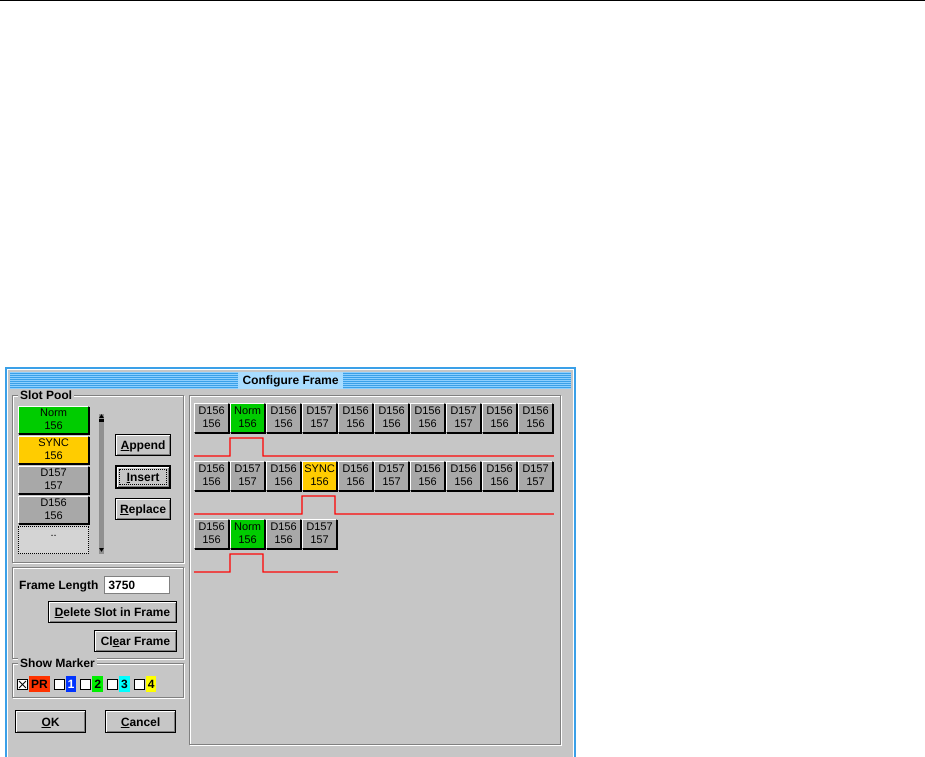 This screenshot has height=757, width=925. What do you see at coordinates (124, 684) in the screenshot?
I see `marker-label: 3` at bounding box center [124, 684].